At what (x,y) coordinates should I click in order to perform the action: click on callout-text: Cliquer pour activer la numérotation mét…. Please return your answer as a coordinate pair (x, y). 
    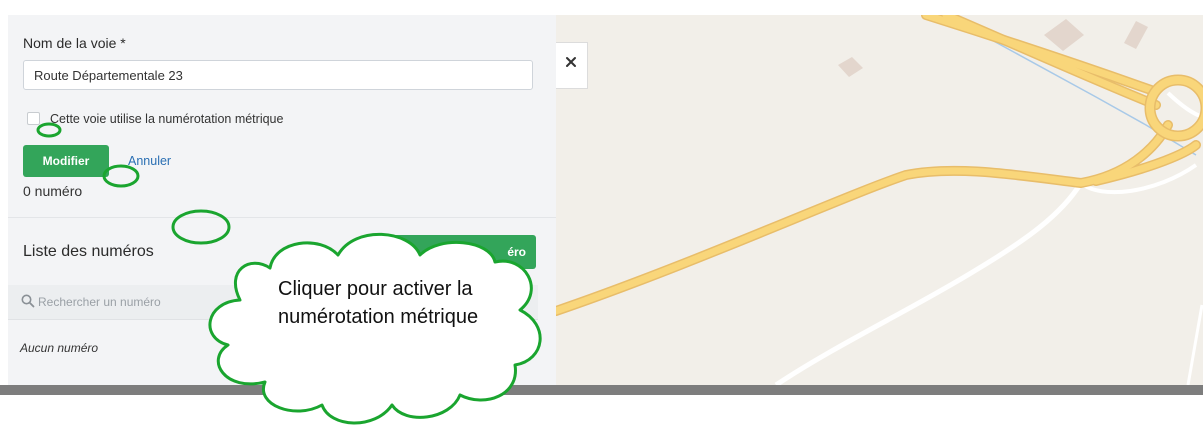
    Looking at the image, I should click on (378, 303).